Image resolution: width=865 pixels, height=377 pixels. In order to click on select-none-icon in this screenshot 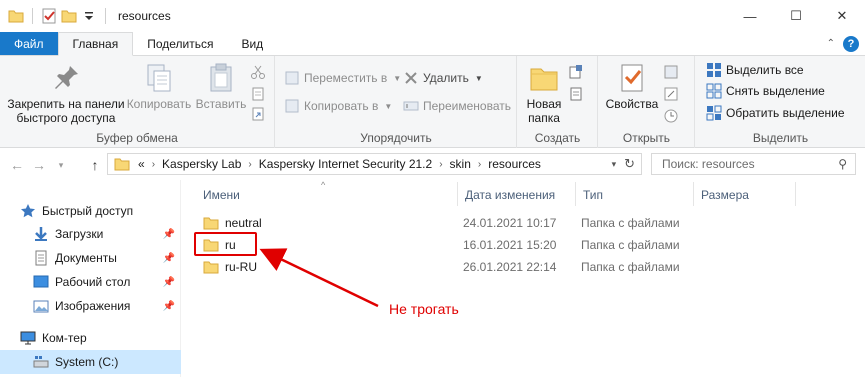, I will do `click(714, 91)`.